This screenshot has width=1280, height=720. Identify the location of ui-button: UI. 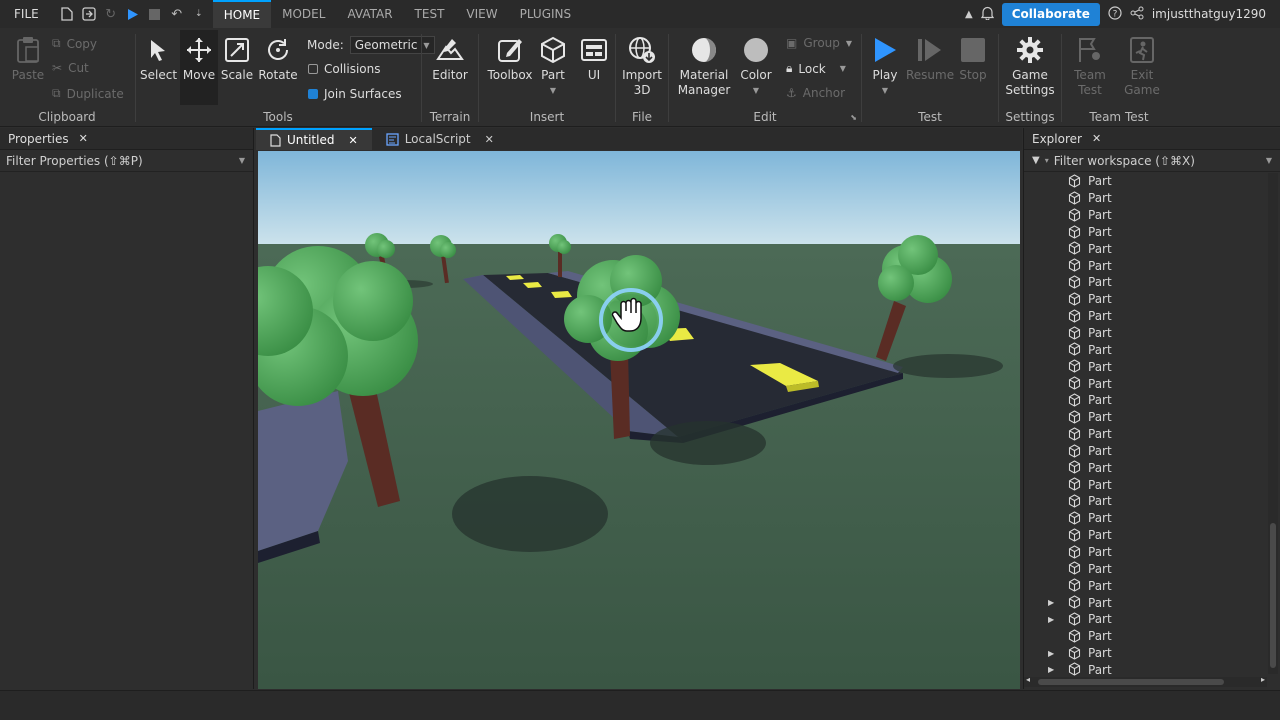
(594, 58).